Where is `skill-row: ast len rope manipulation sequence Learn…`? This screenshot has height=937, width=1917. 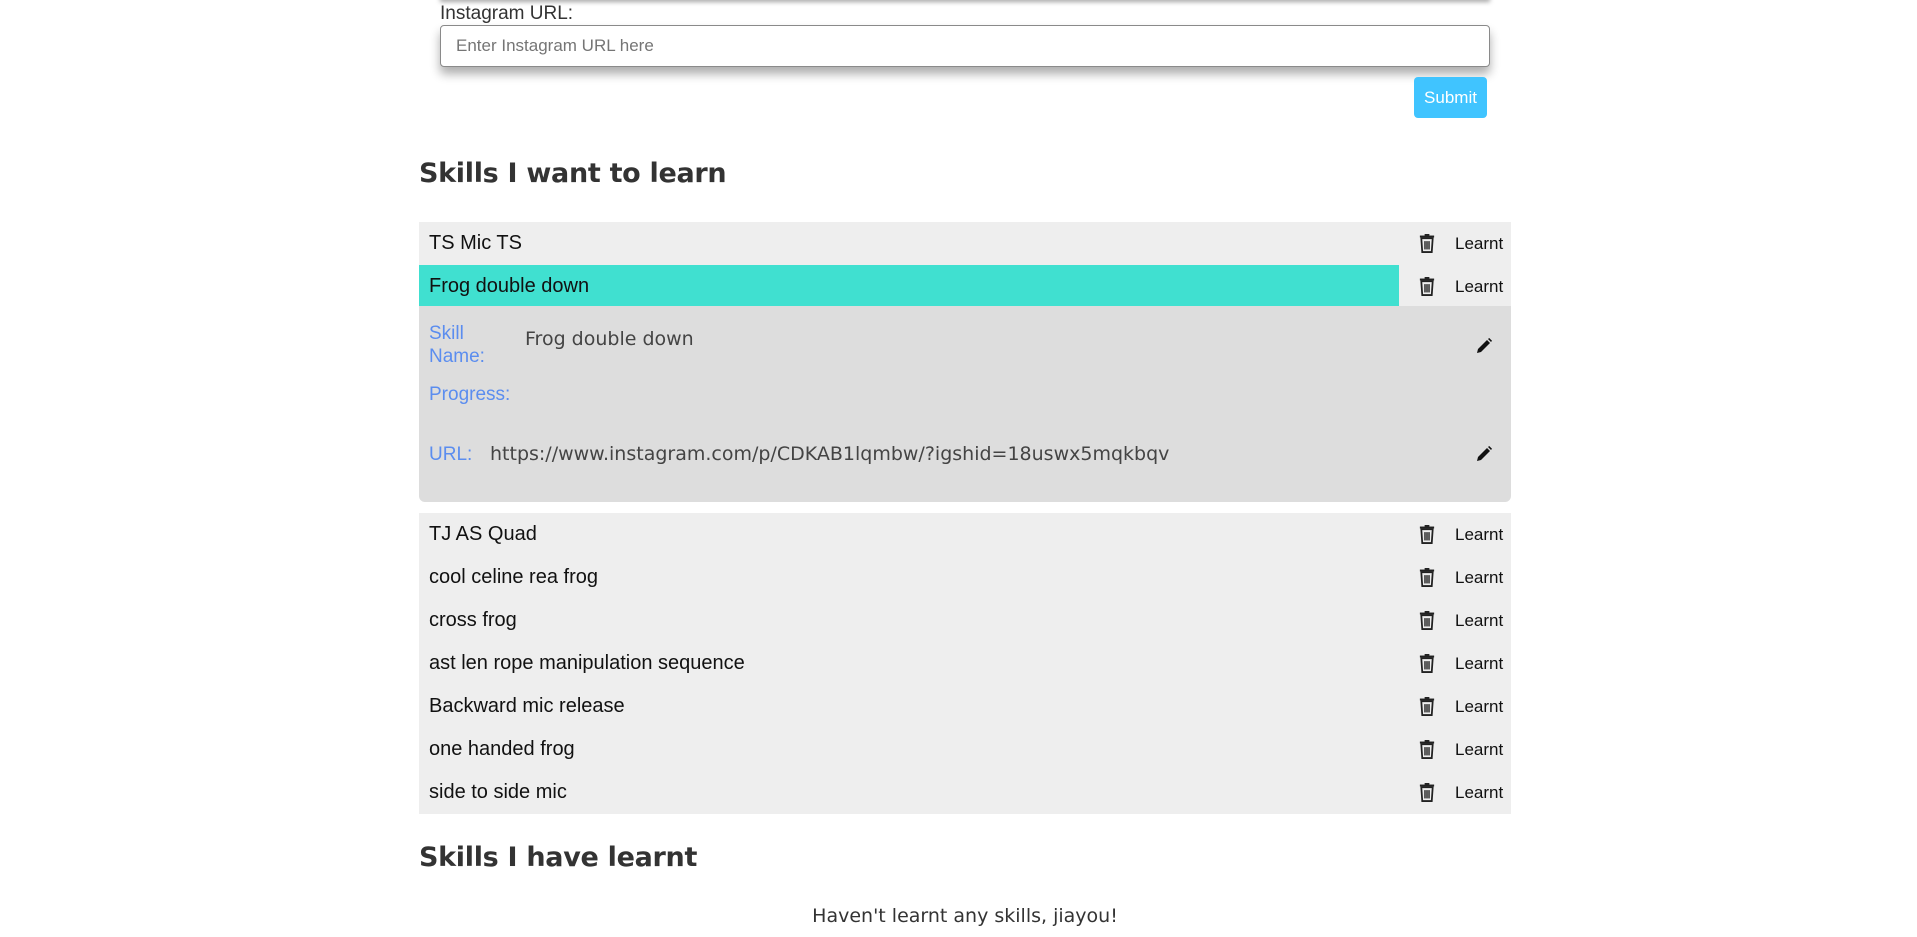 skill-row: ast len rope manipulation sequence Learn… is located at coordinates (965, 663).